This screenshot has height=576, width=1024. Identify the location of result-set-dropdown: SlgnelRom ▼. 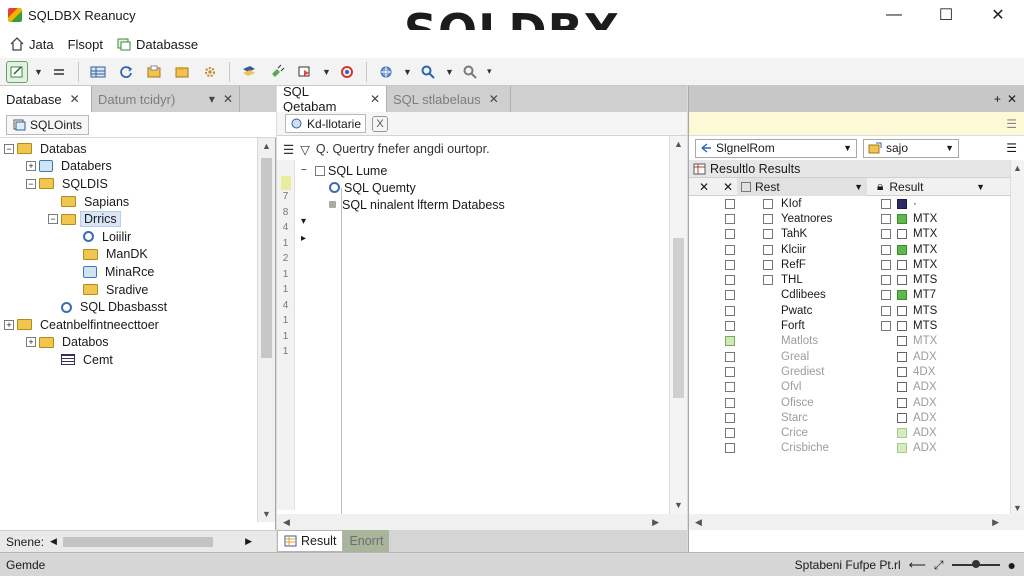
(776, 148).